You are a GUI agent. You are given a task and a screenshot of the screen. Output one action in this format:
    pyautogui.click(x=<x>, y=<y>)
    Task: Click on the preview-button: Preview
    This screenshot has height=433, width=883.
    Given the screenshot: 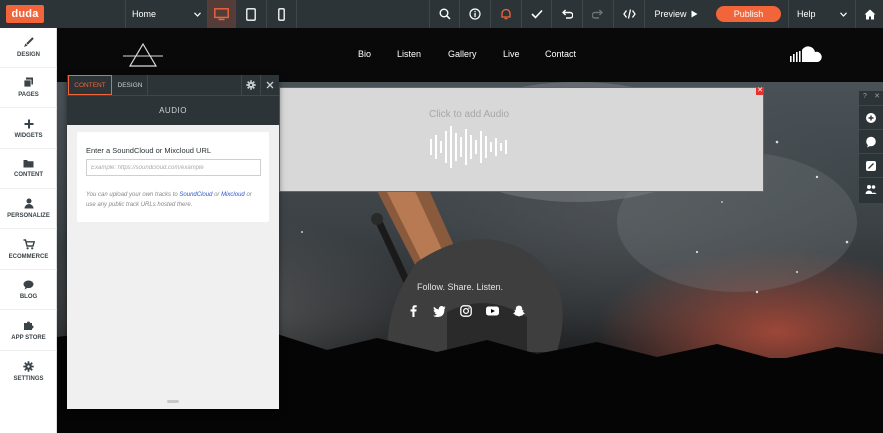 What is the action you would take?
    pyautogui.click(x=675, y=14)
    